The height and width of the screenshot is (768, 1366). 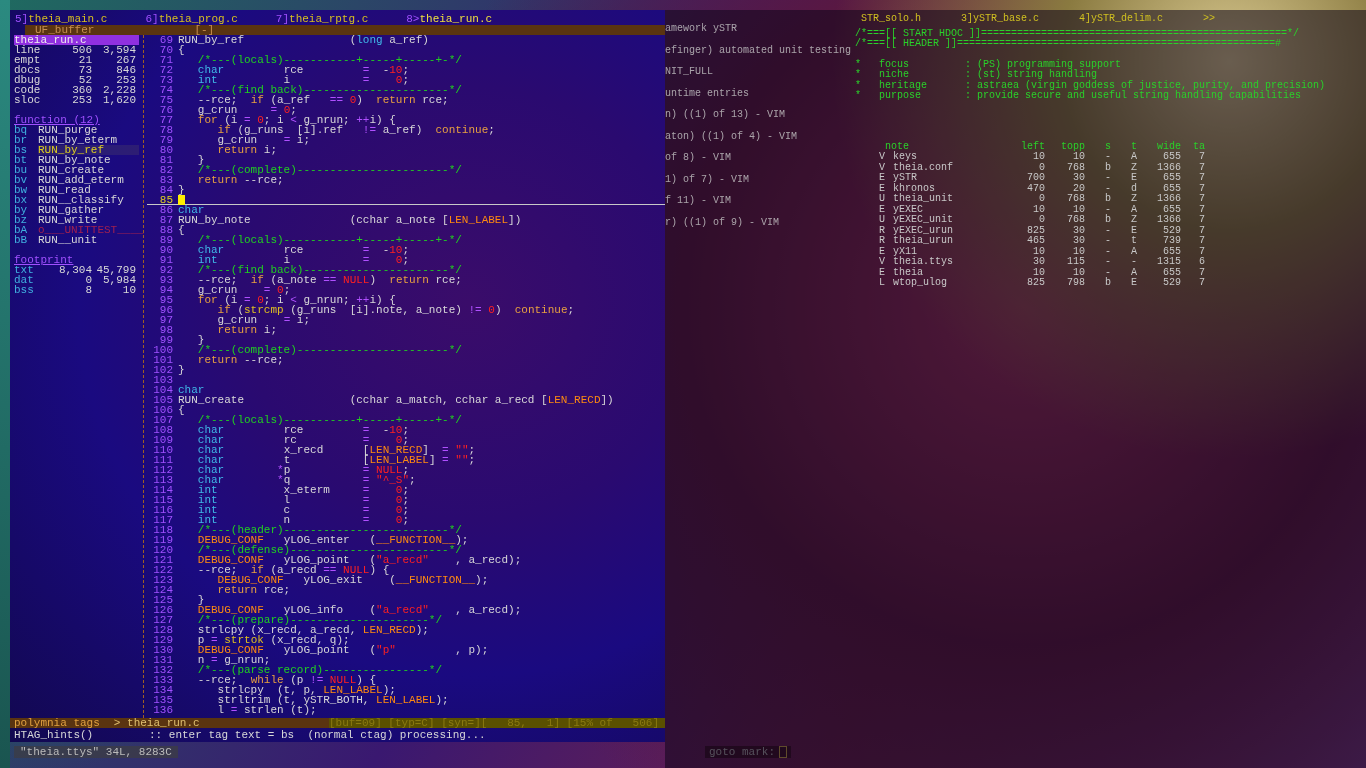 I want to click on buffer-tab: 7]theia_rptg.c, so click(x=322, y=19).